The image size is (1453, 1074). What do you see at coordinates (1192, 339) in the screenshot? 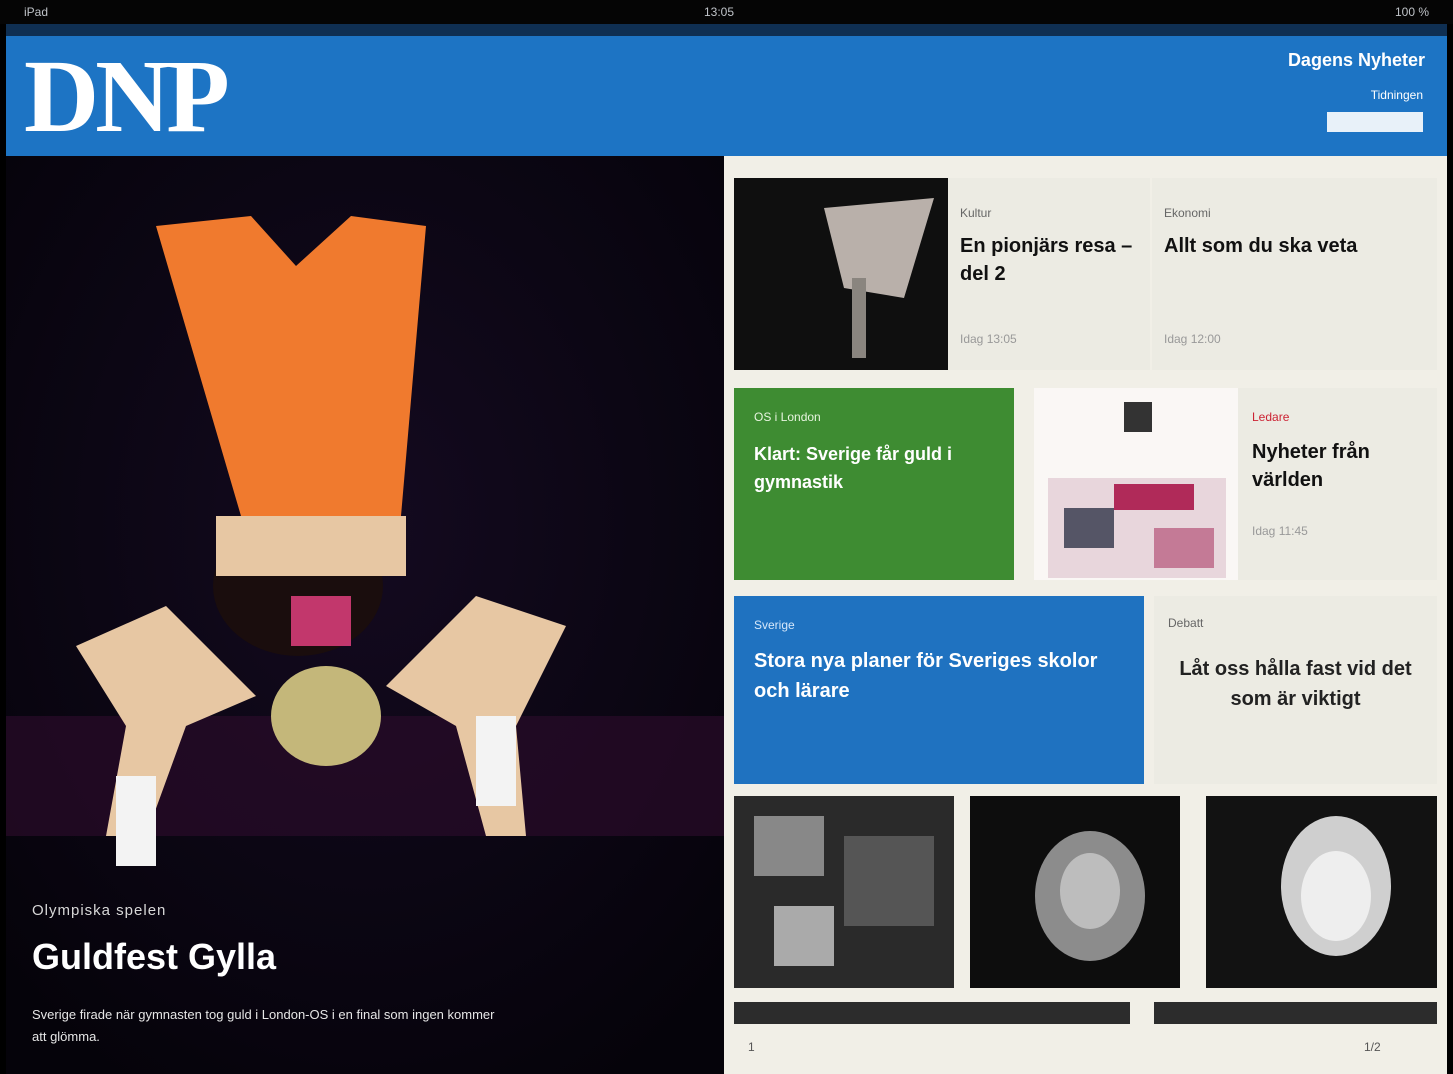
I see `tile-meta: Idag 12:00` at bounding box center [1192, 339].